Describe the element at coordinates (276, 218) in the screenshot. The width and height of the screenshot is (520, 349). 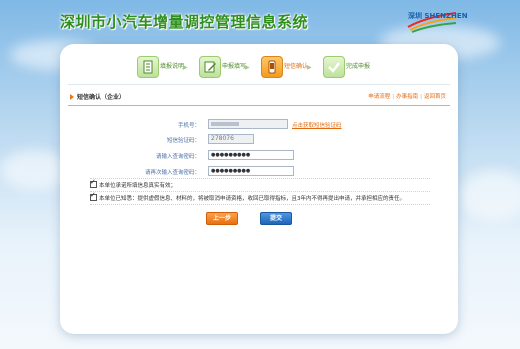
I see `submit-button: 提交` at that location.